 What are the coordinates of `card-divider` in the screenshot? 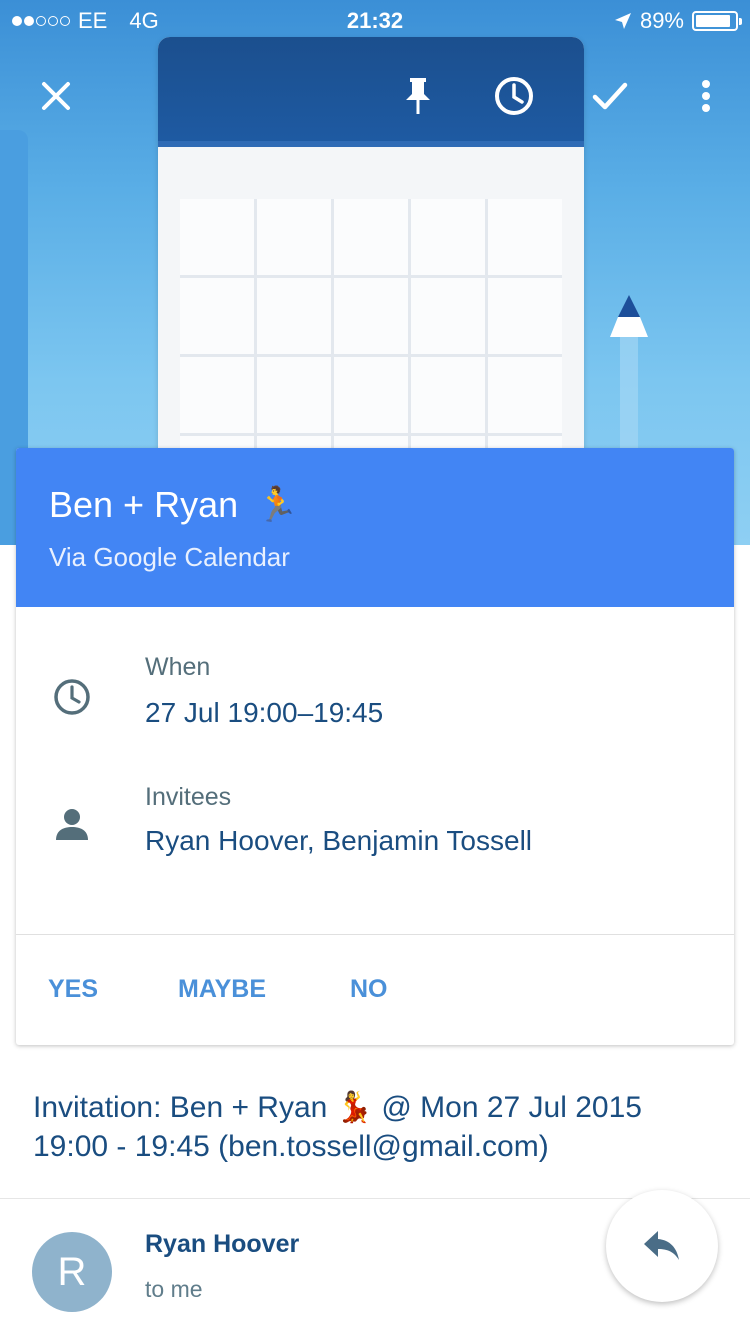 It's located at (375, 934).